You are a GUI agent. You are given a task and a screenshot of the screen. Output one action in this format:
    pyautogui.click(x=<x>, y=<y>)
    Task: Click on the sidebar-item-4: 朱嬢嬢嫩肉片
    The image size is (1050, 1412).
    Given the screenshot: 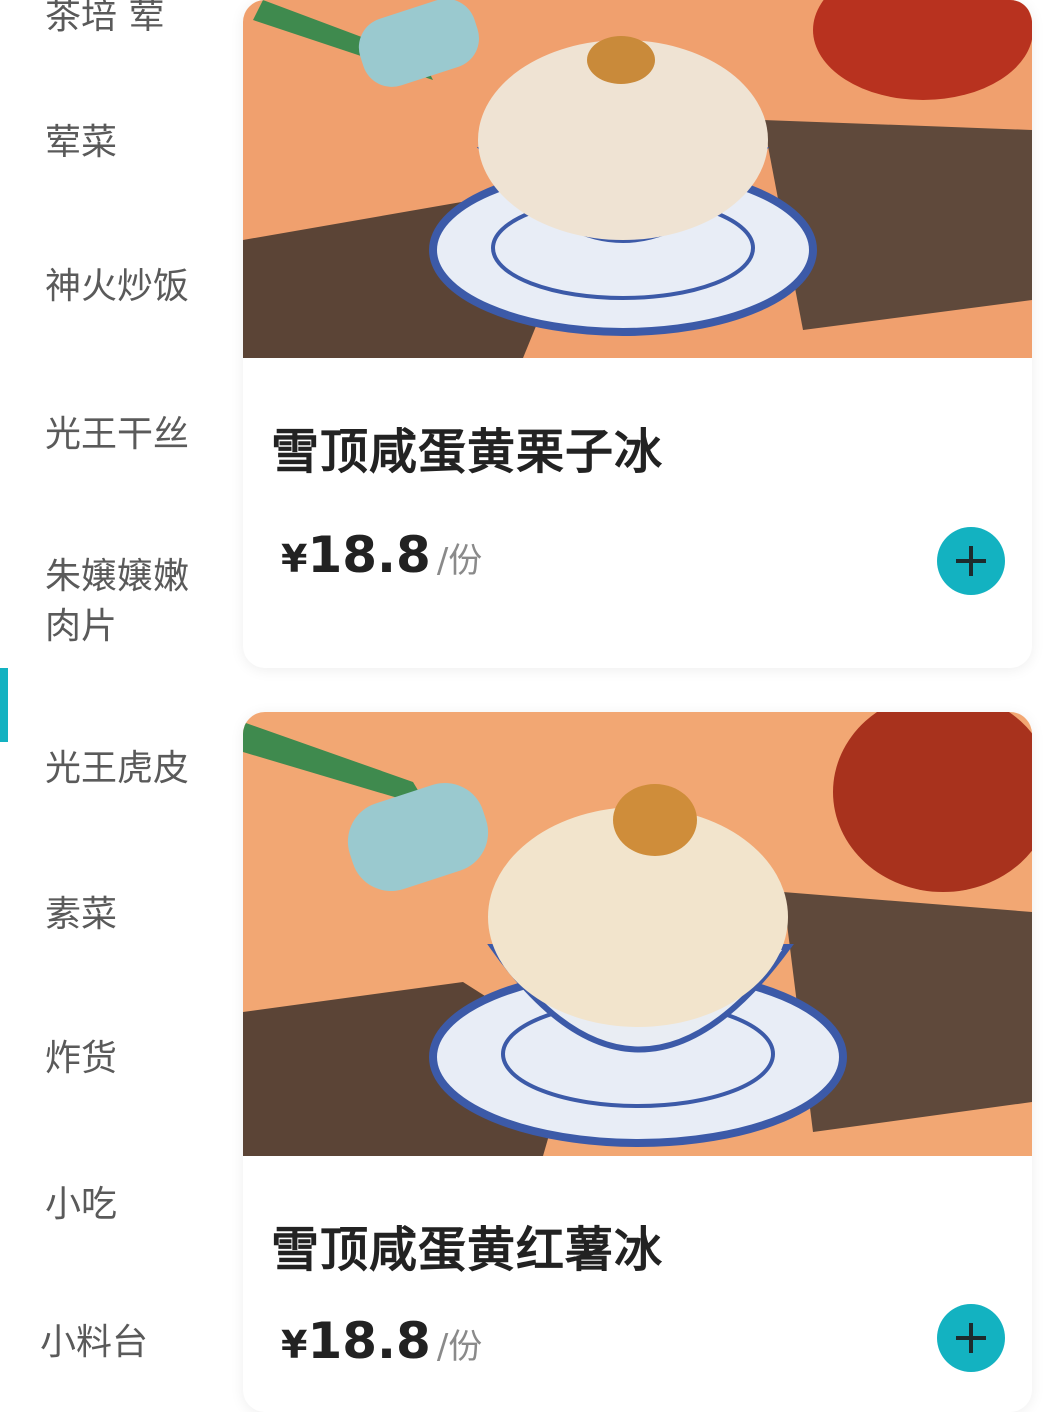 What is the action you would take?
    pyautogui.click(x=120, y=602)
    